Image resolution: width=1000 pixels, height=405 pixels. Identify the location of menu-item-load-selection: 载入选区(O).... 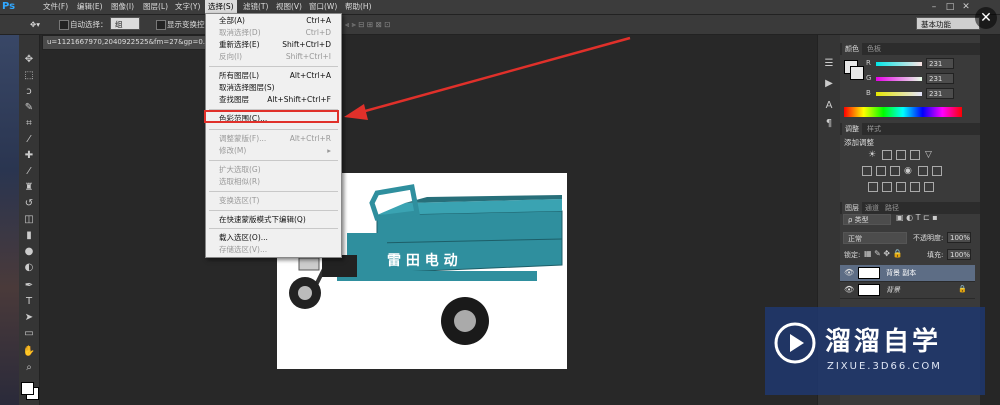
(273, 238).